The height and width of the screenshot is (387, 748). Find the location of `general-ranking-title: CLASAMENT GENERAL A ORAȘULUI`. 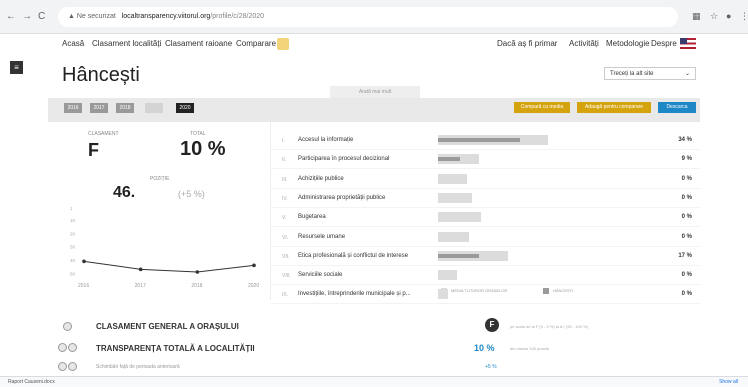

general-ranking-title: CLASAMENT GENERAL A ORAȘULUI is located at coordinates (167, 326).